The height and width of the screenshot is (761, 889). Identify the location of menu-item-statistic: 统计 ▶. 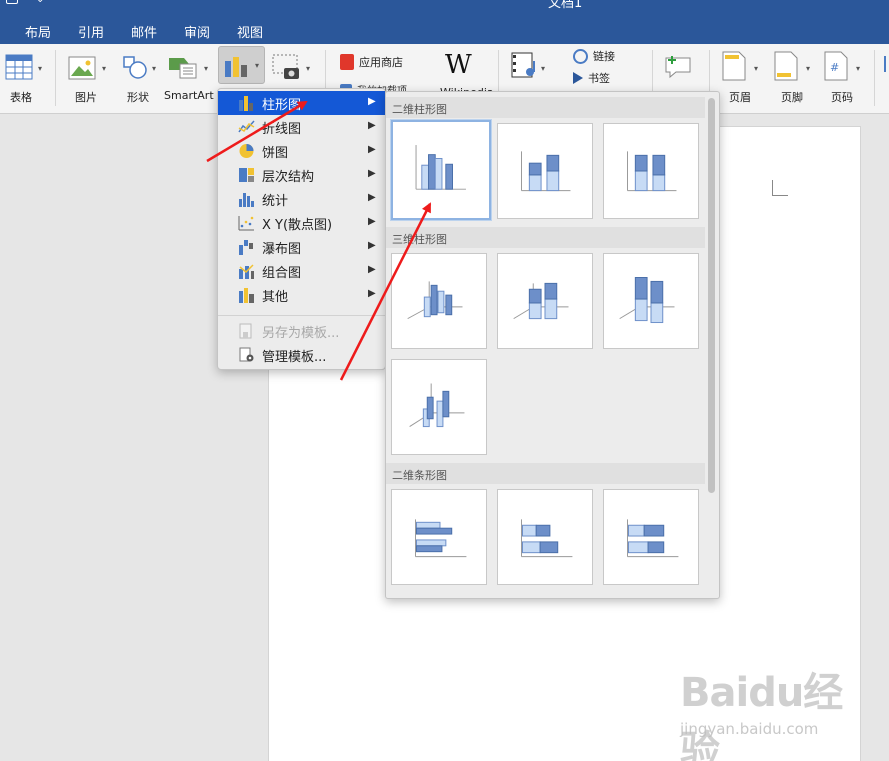
(301, 199).